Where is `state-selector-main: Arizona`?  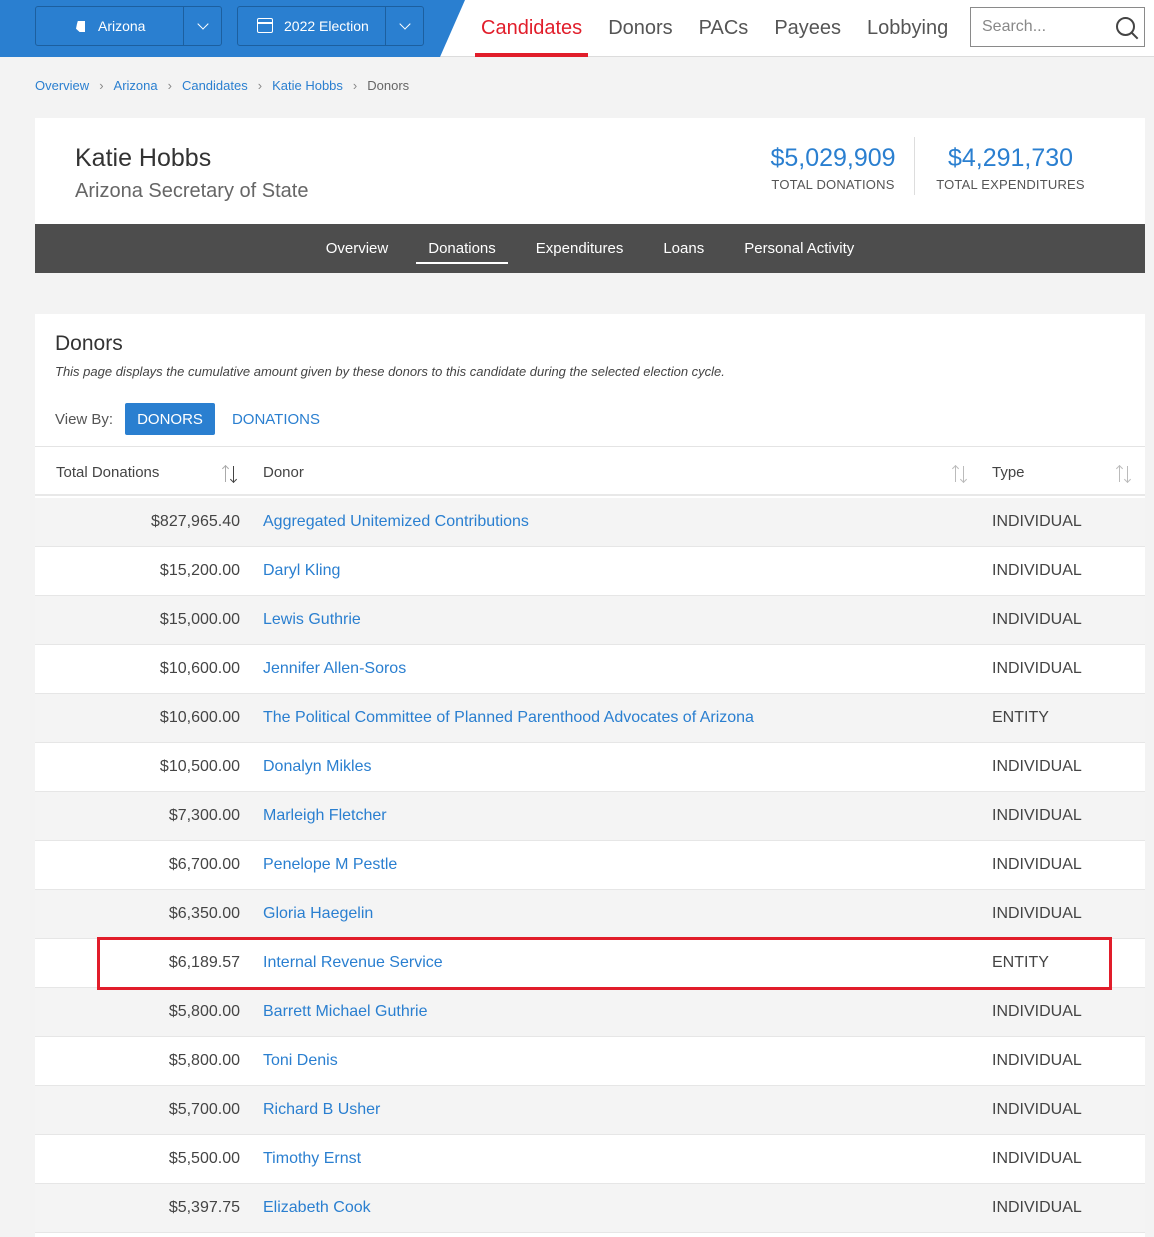 state-selector-main: Arizona is located at coordinates (109, 26).